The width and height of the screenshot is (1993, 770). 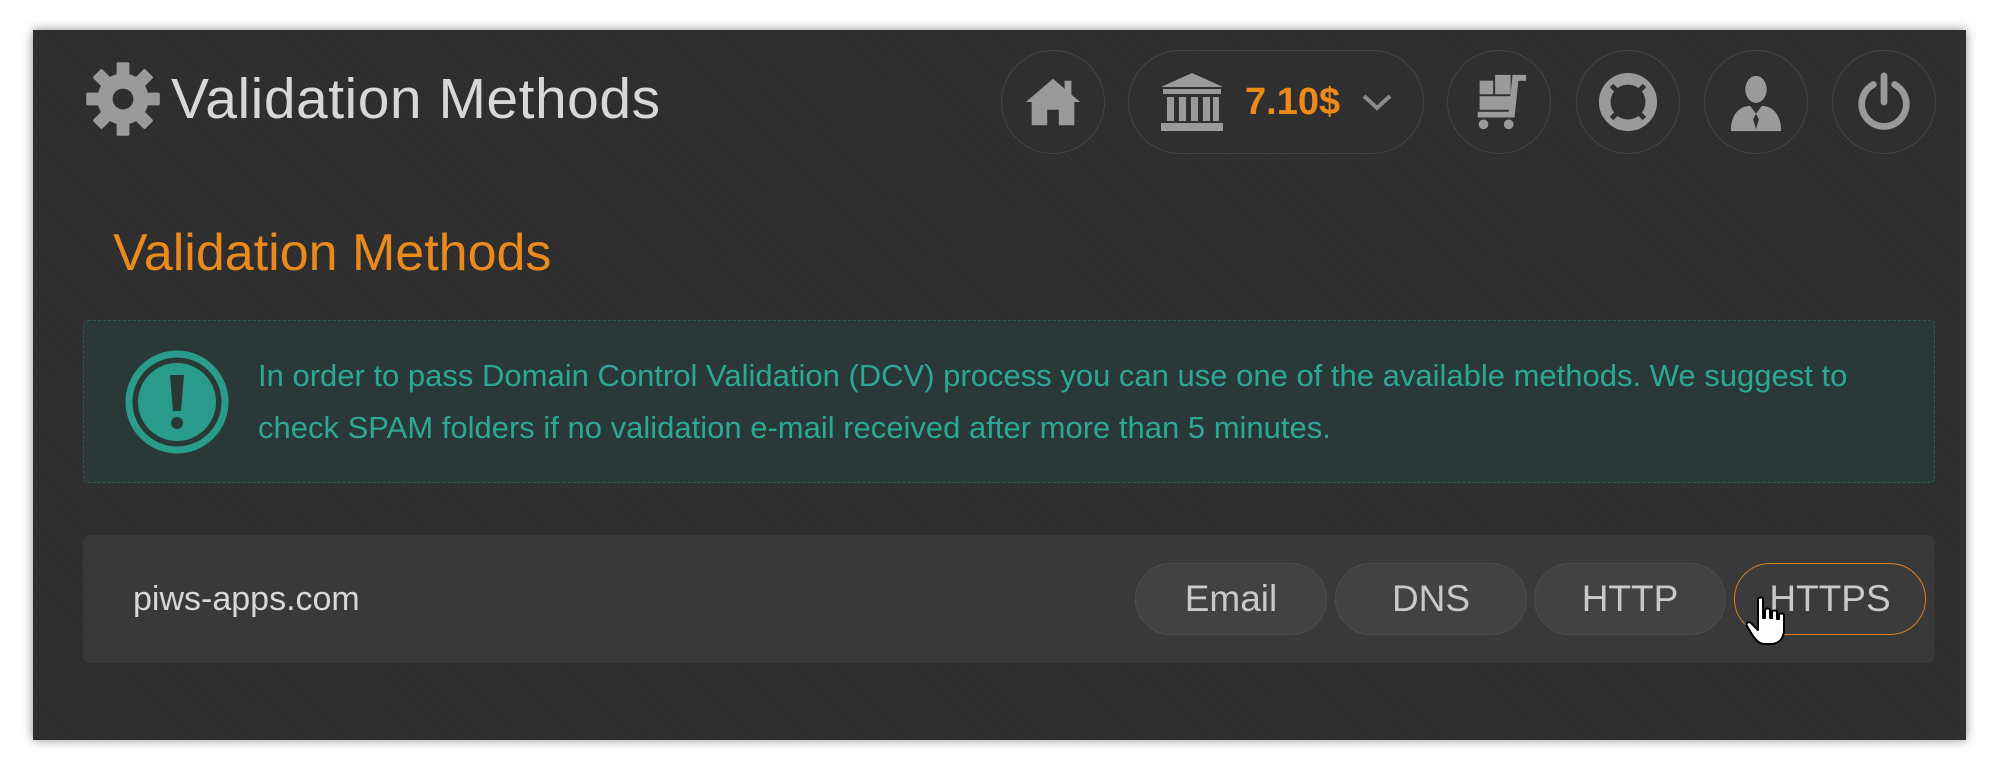 I want to click on logout-button, so click(x=1884, y=102).